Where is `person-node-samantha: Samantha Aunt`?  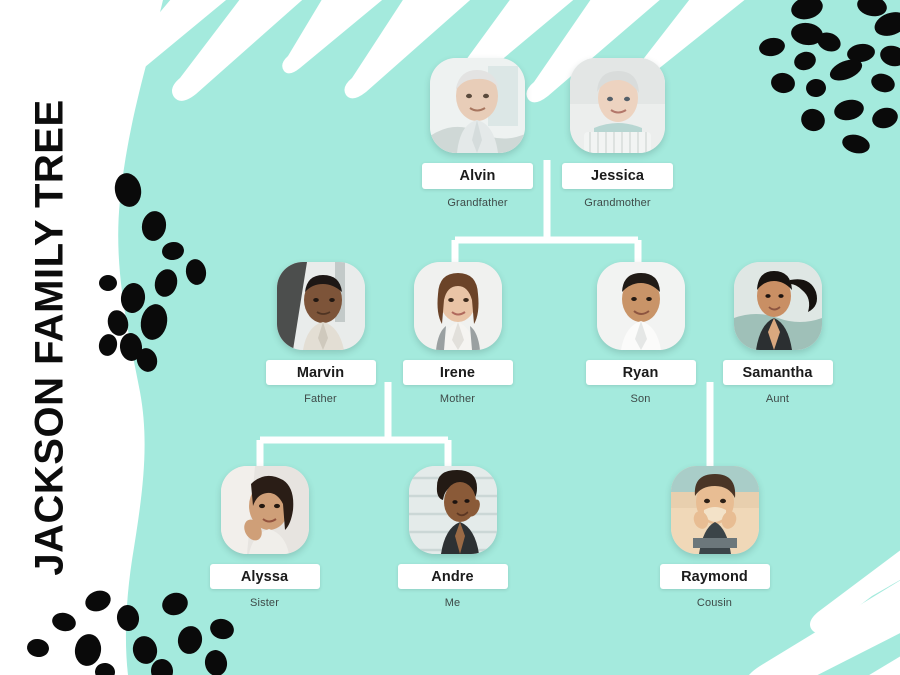 person-node-samantha: Samantha Aunt is located at coordinates (777, 333).